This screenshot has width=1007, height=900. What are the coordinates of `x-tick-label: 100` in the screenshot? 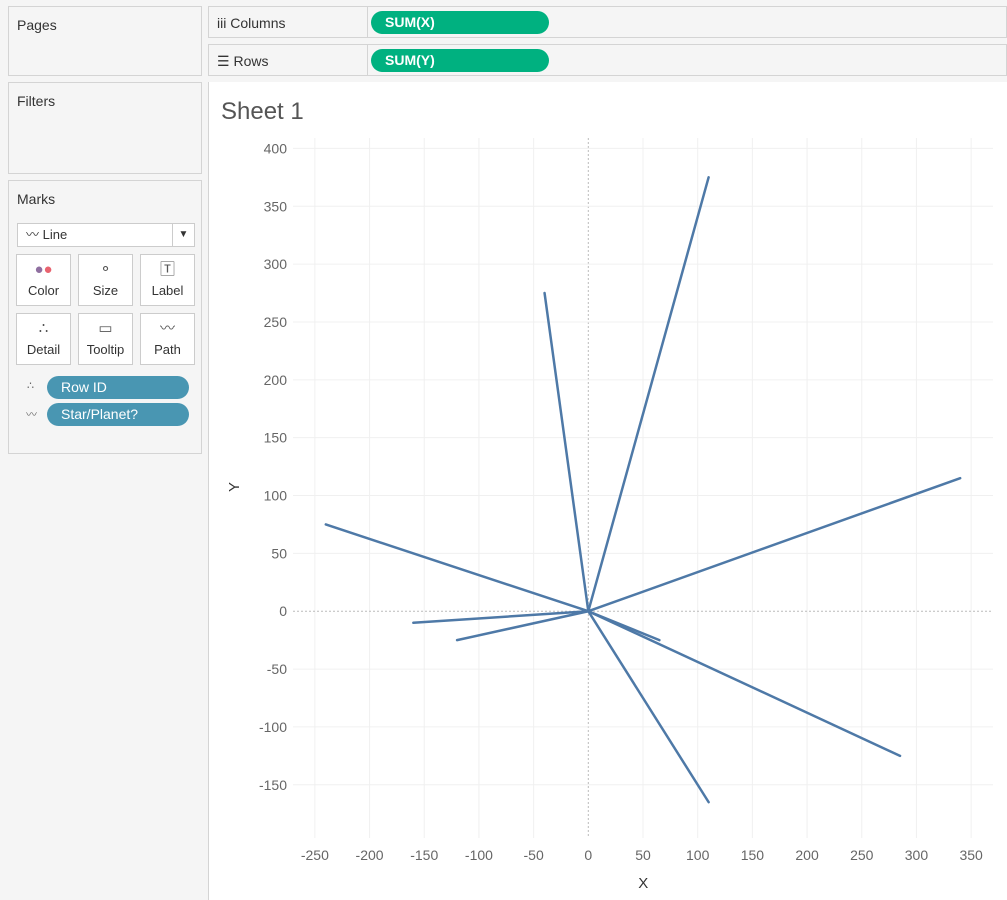 It's located at (698, 855).